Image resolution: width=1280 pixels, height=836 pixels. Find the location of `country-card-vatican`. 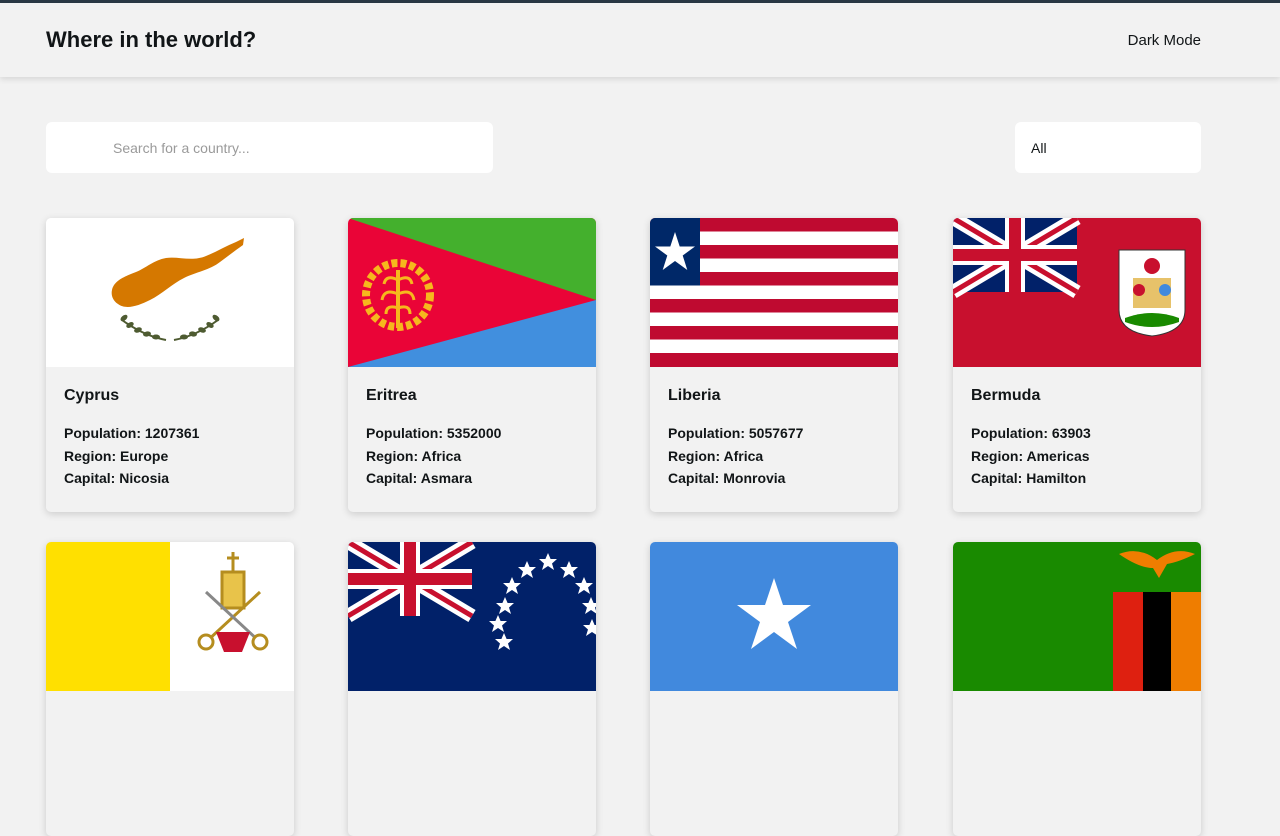

country-card-vatican is located at coordinates (170, 689).